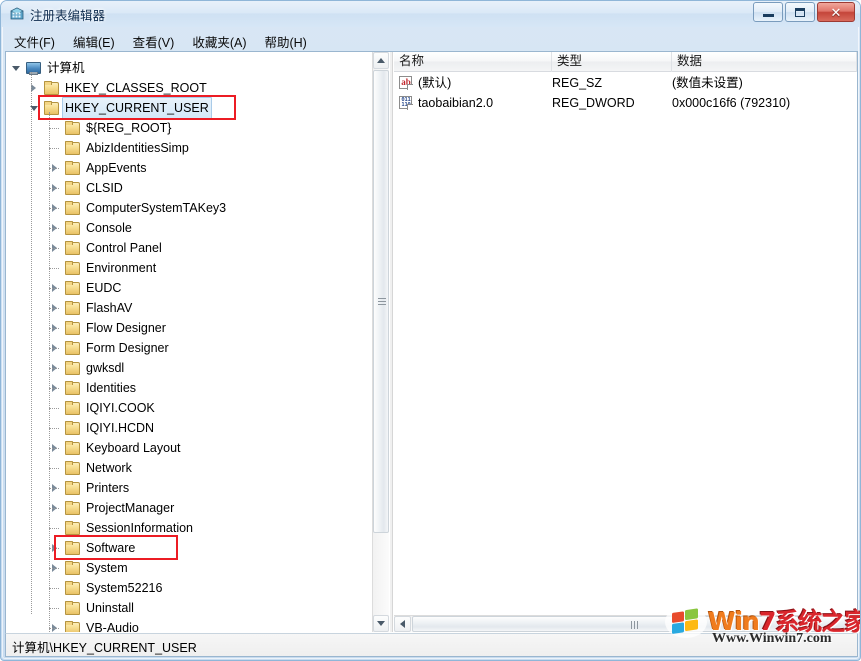  What do you see at coordinates (111, 548) in the screenshot?
I see `tree-item-label: Software` at bounding box center [111, 548].